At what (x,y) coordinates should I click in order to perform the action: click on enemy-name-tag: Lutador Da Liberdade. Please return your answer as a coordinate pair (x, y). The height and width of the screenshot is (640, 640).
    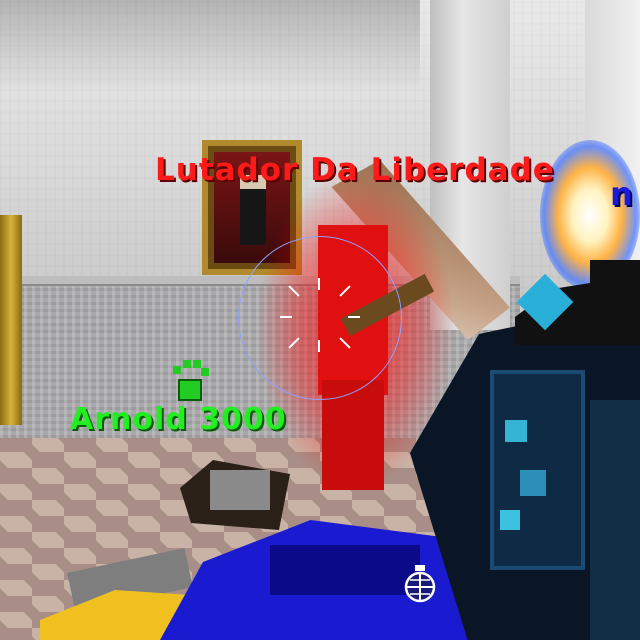
    Looking at the image, I should click on (355, 170).